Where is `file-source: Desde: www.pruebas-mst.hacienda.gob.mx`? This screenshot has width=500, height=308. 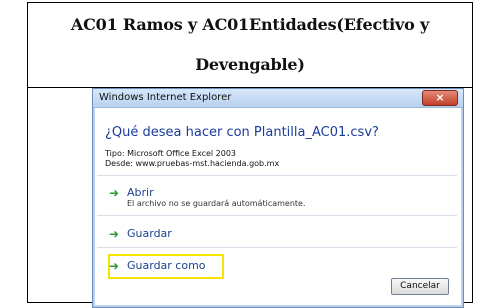
file-source: Desde: www.pruebas-mst.hacienda.gob.mx is located at coordinates (192, 163).